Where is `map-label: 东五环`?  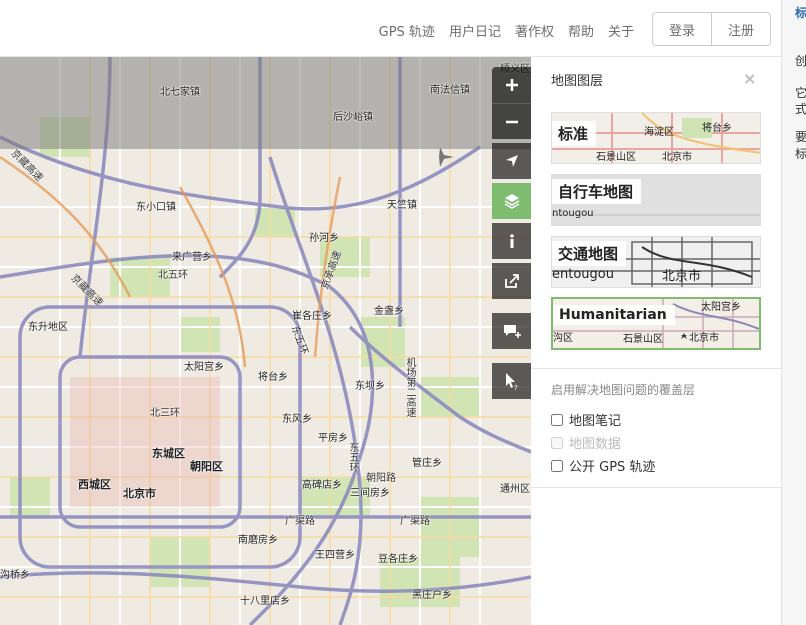 map-label: 东五环 is located at coordinates (352, 457).